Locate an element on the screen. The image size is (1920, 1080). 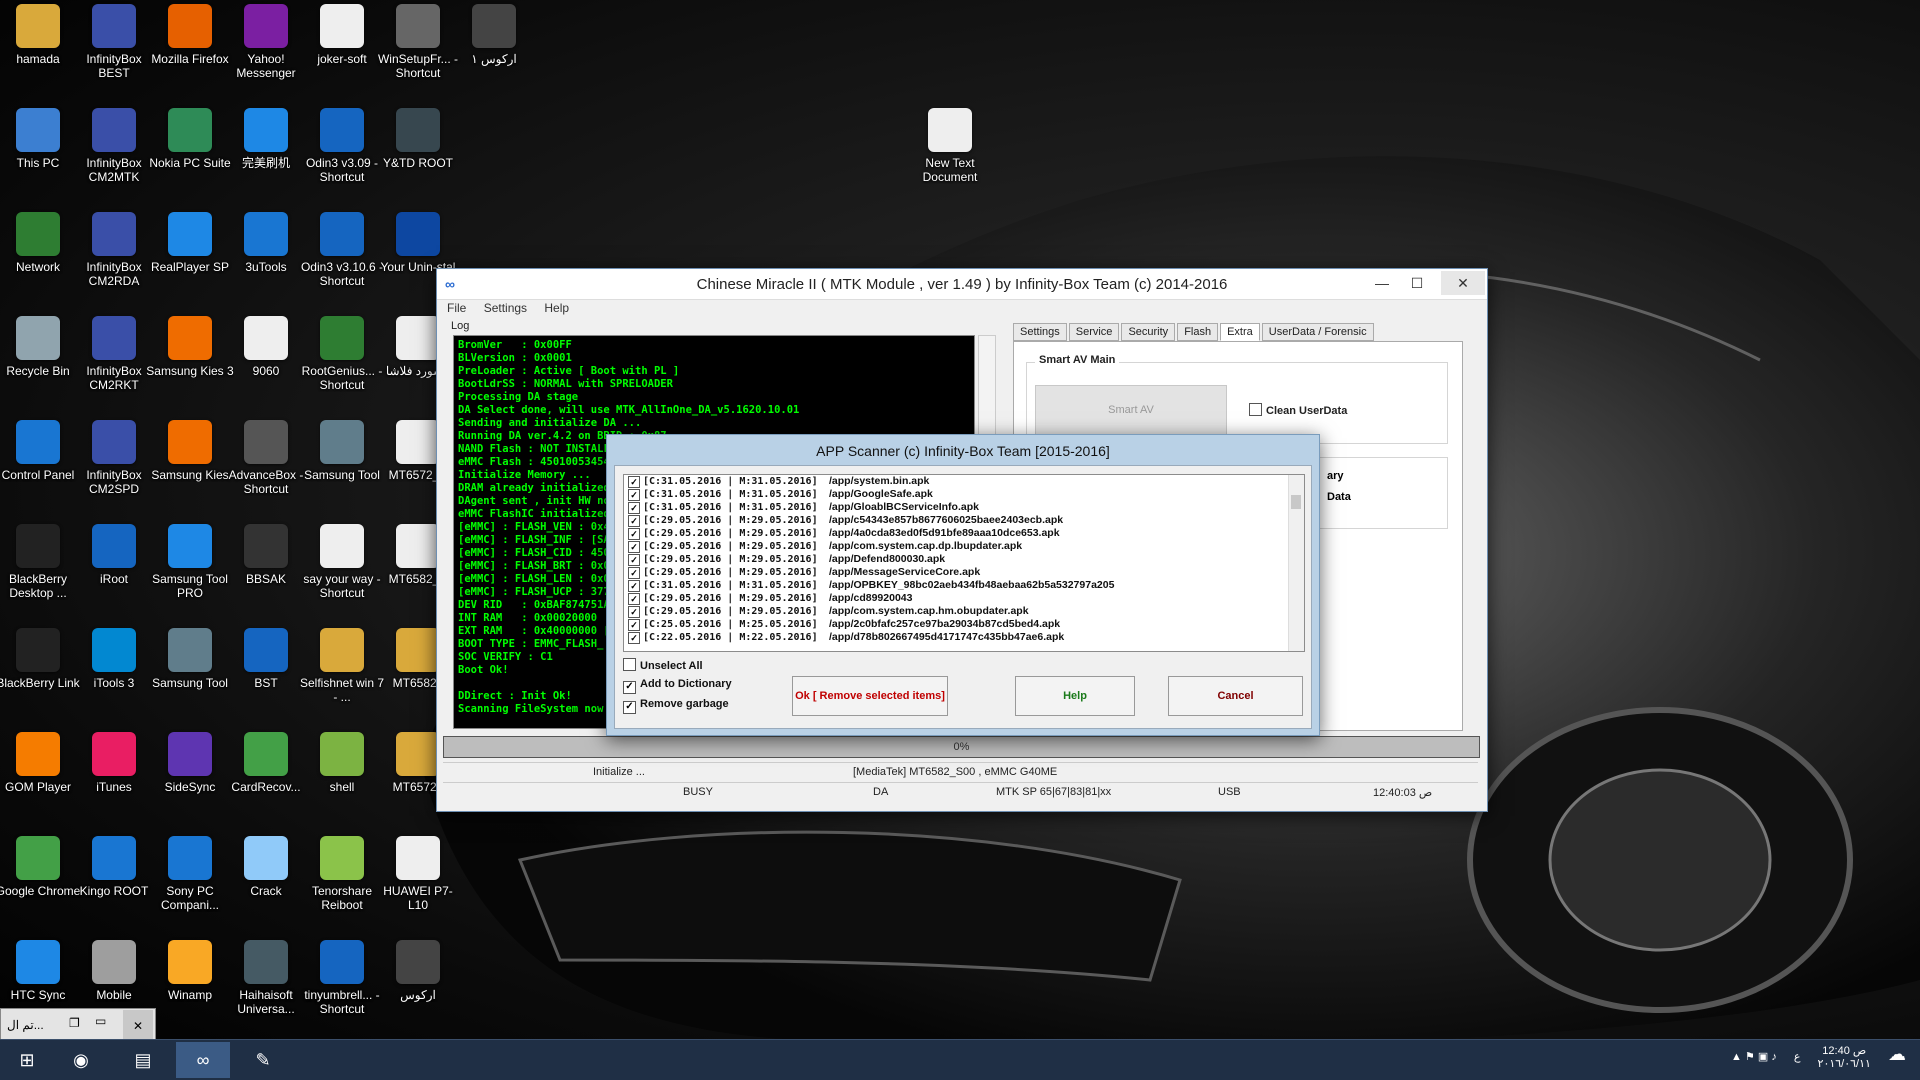
desktop-icon: WinSetupFr... - Shortcut is located at coordinates (418, 40).